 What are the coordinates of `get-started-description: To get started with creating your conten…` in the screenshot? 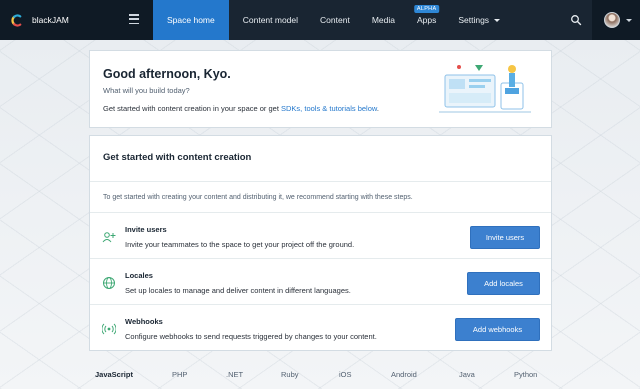 It's located at (320, 197).